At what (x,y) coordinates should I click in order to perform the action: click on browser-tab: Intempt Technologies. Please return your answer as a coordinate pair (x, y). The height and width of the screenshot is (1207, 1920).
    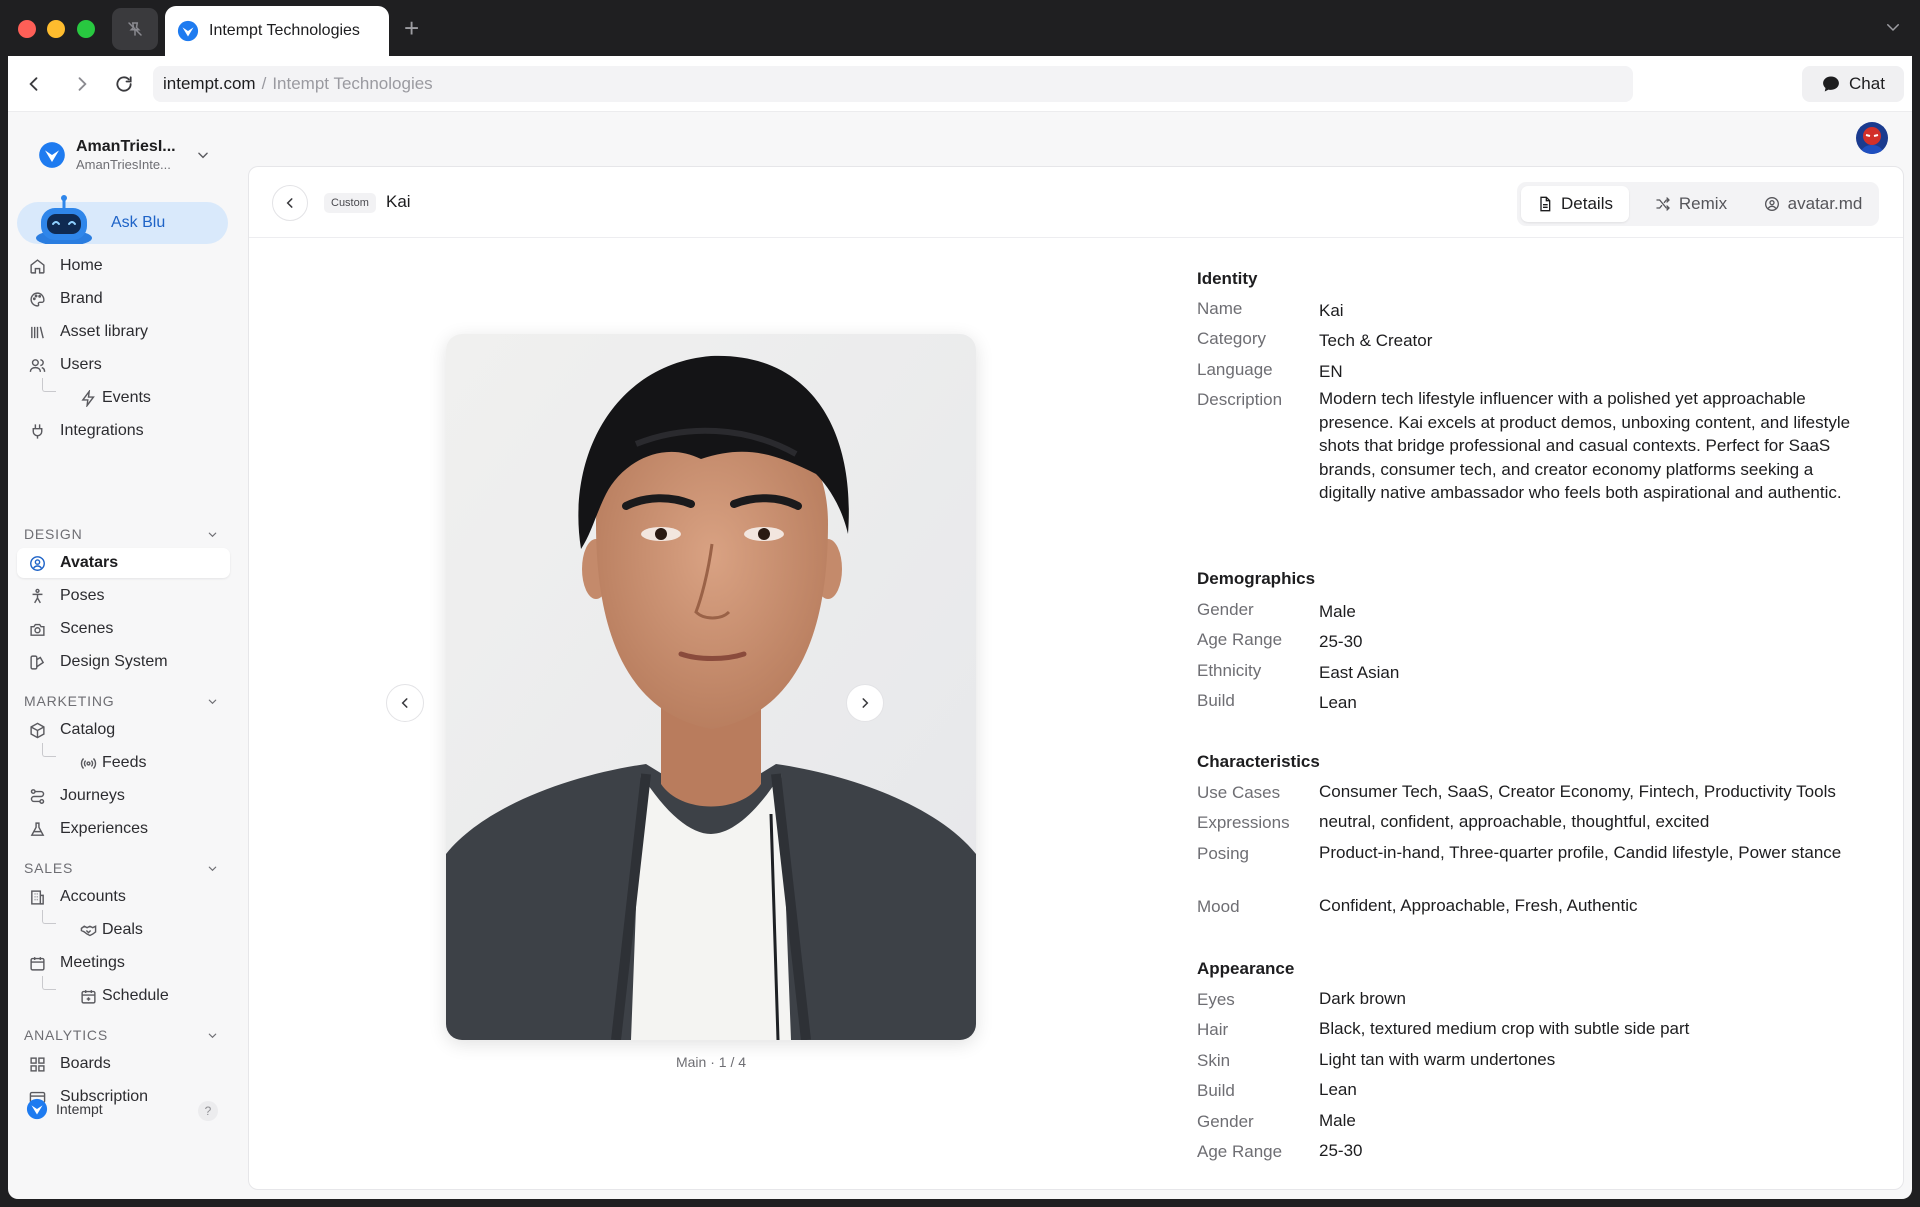
    Looking at the image, I should click on (277, 31).